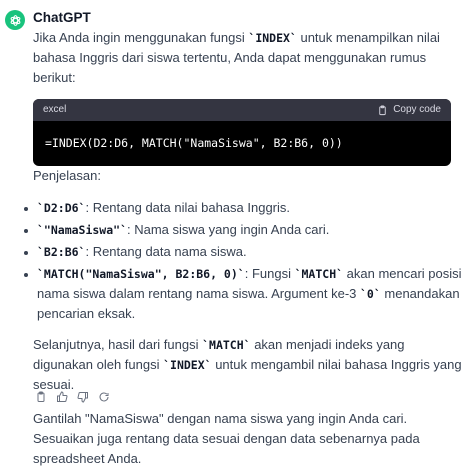  What do you see at coordinates (61, 252) in the screenshot?
I see `inline-code: `B2:B6`` at bounding box center [61, 252].